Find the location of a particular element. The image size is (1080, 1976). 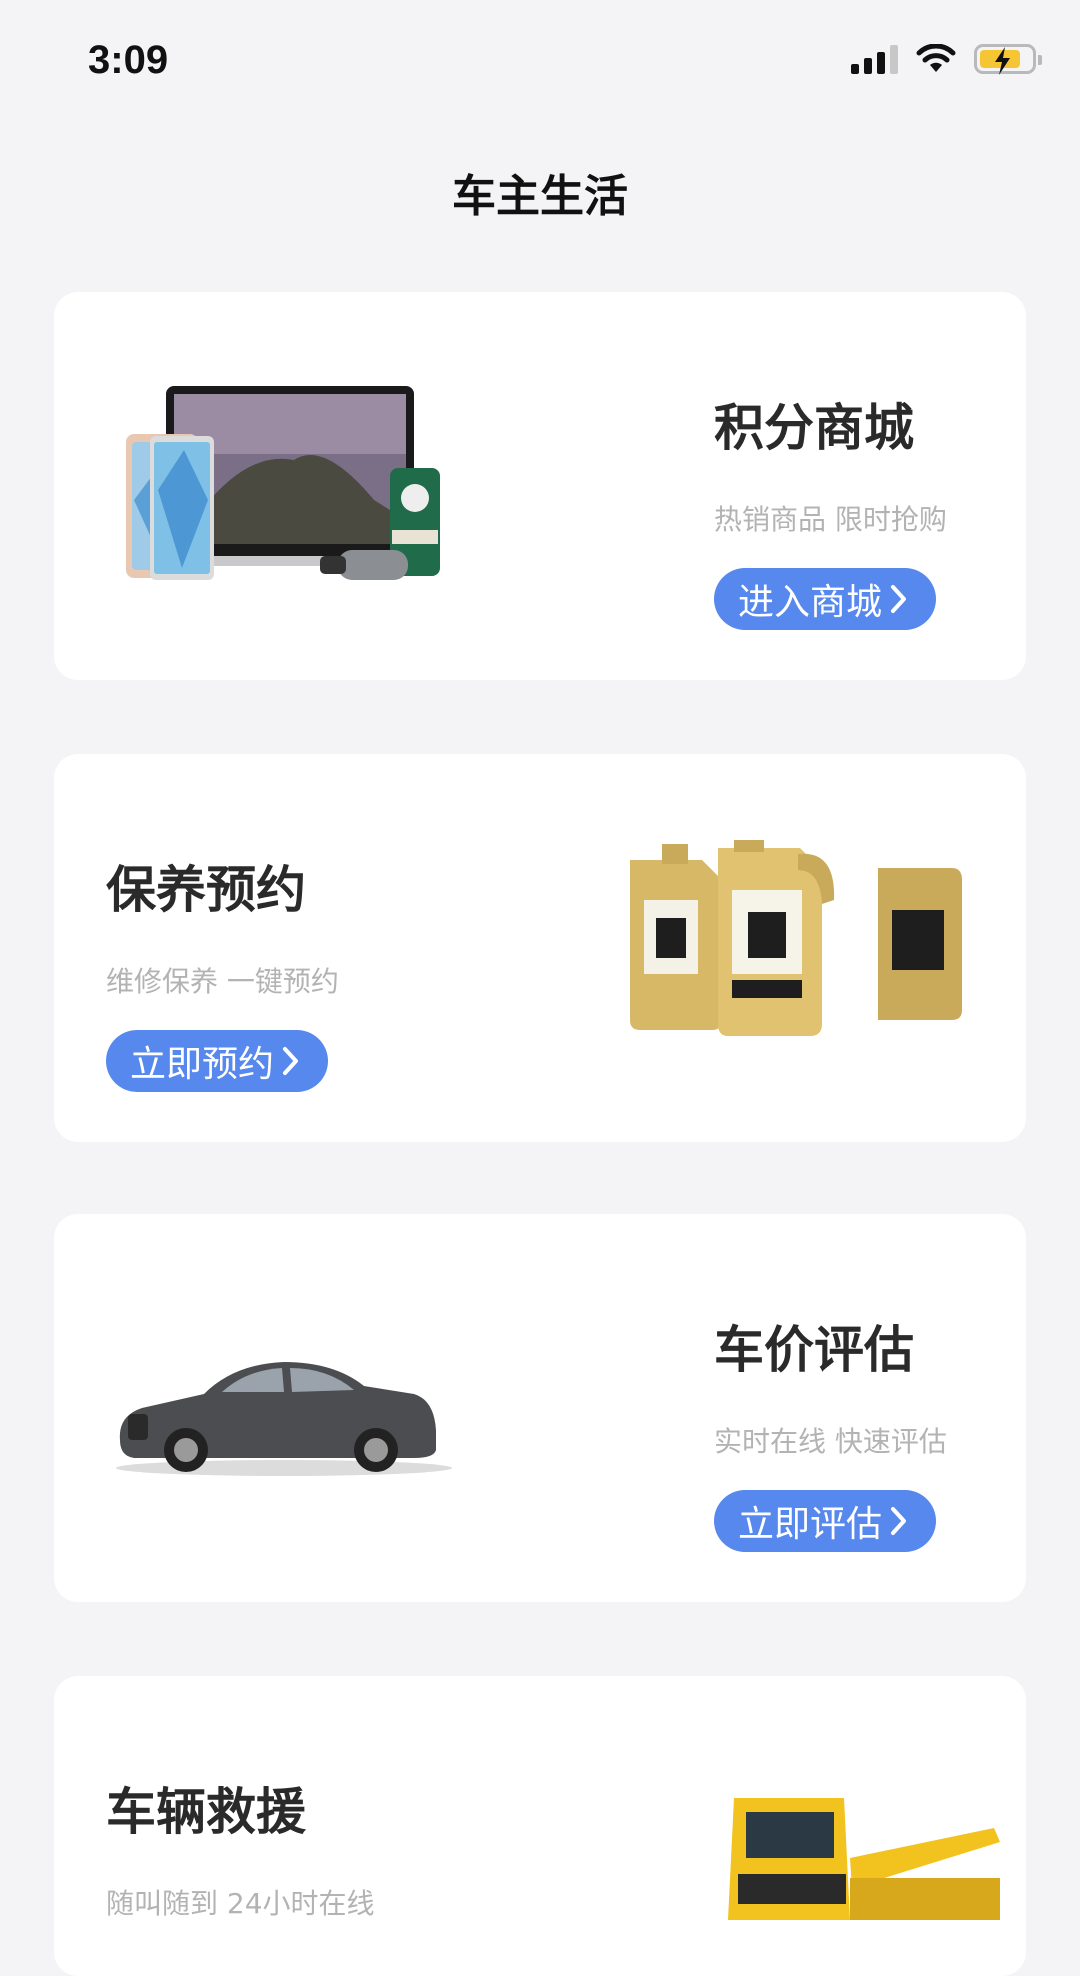

status-icons is located at coordinates (946, 59).